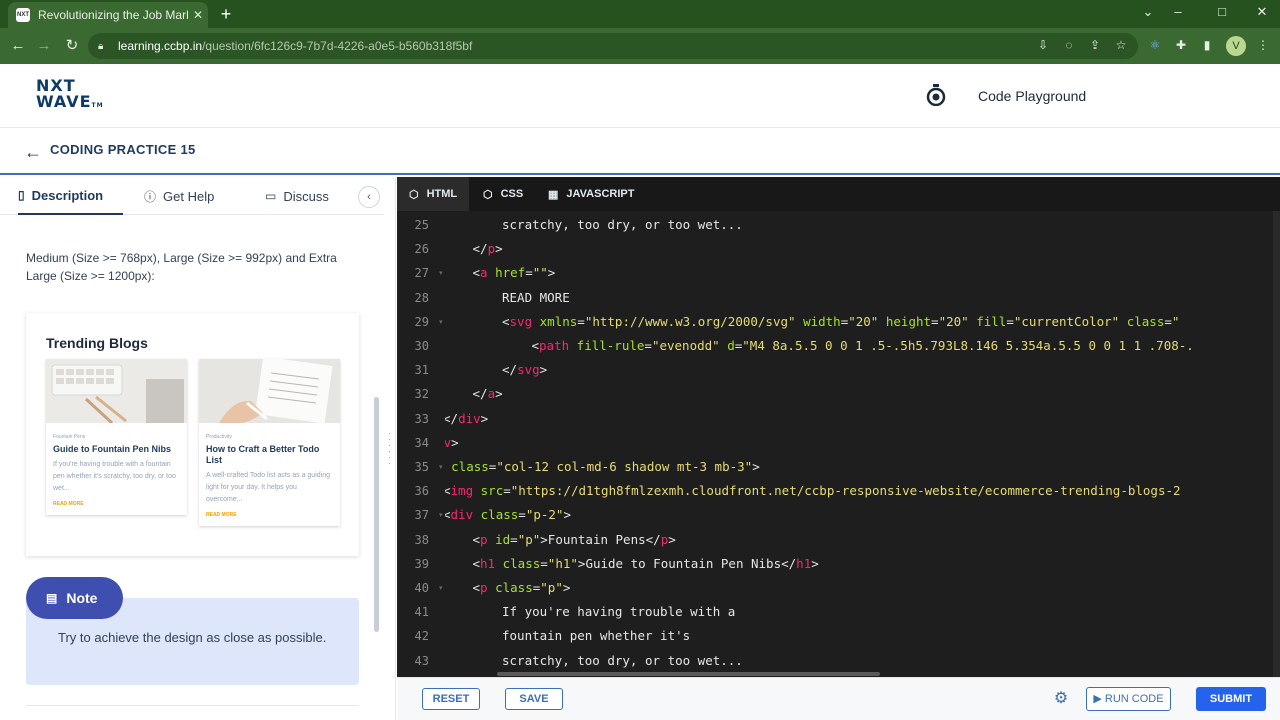 The image size is (1280, 720). What do you see at coordinates (1222, 11) in the screenshot?
I see `maximize-button: □` at bounding box center [1222, 11].